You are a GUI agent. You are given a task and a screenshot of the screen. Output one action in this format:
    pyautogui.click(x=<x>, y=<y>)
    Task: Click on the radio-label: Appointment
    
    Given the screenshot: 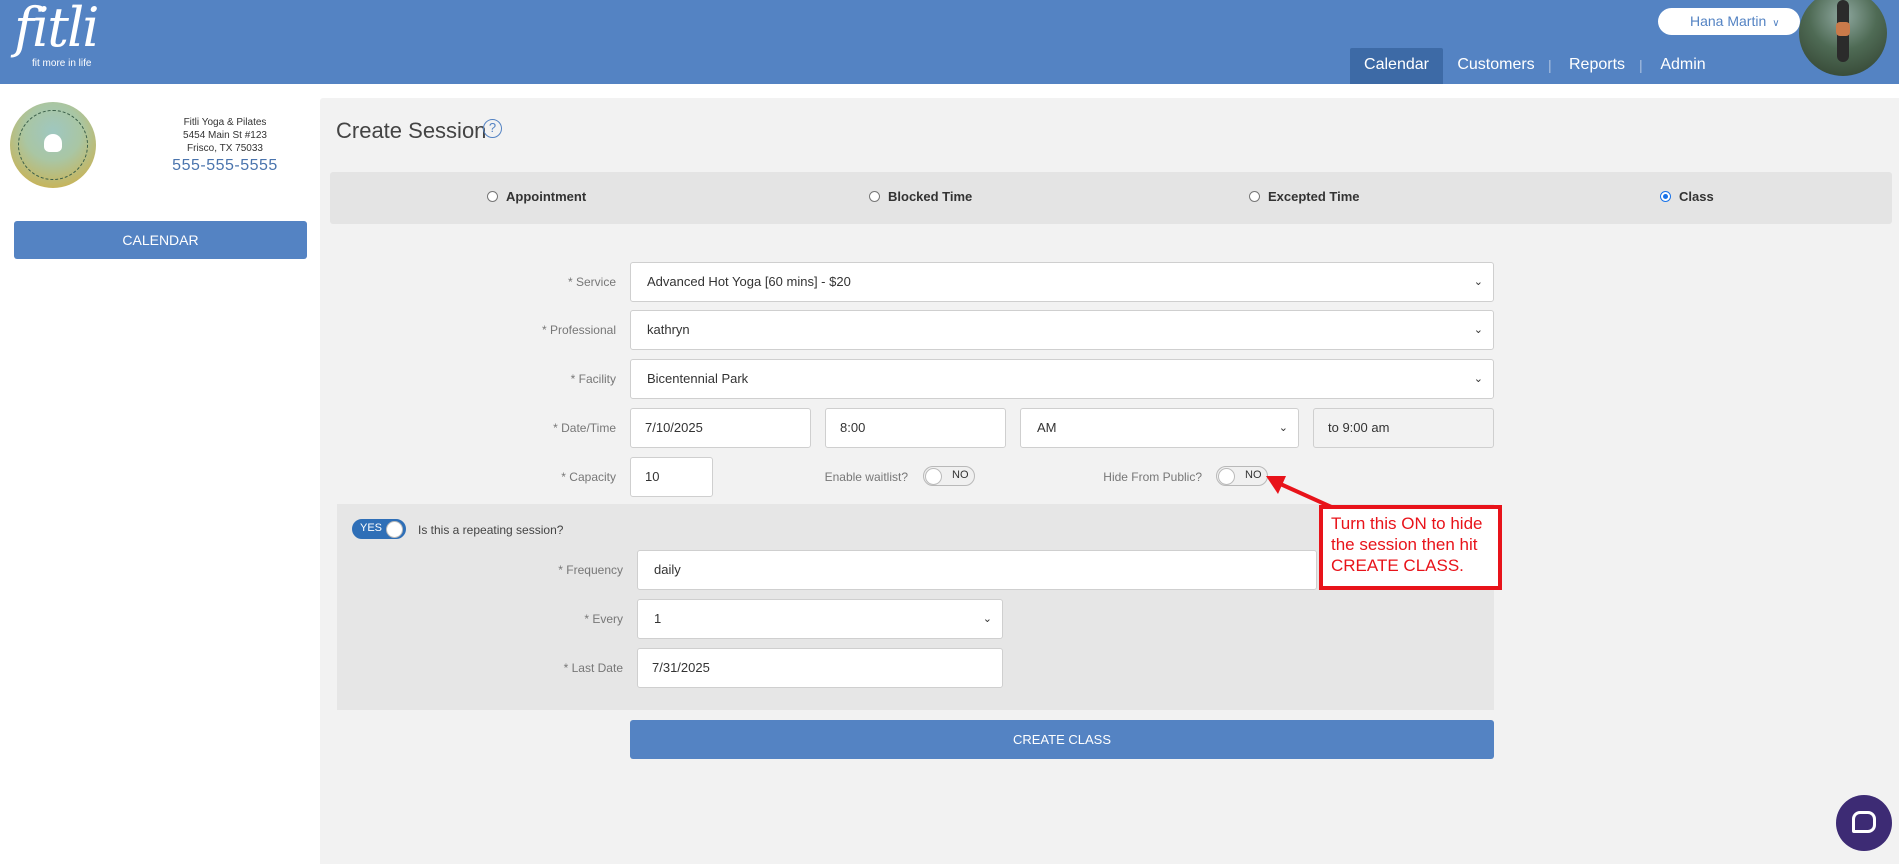 What is the action you would take?
    pyautogui.click(x=546, y=196)
    